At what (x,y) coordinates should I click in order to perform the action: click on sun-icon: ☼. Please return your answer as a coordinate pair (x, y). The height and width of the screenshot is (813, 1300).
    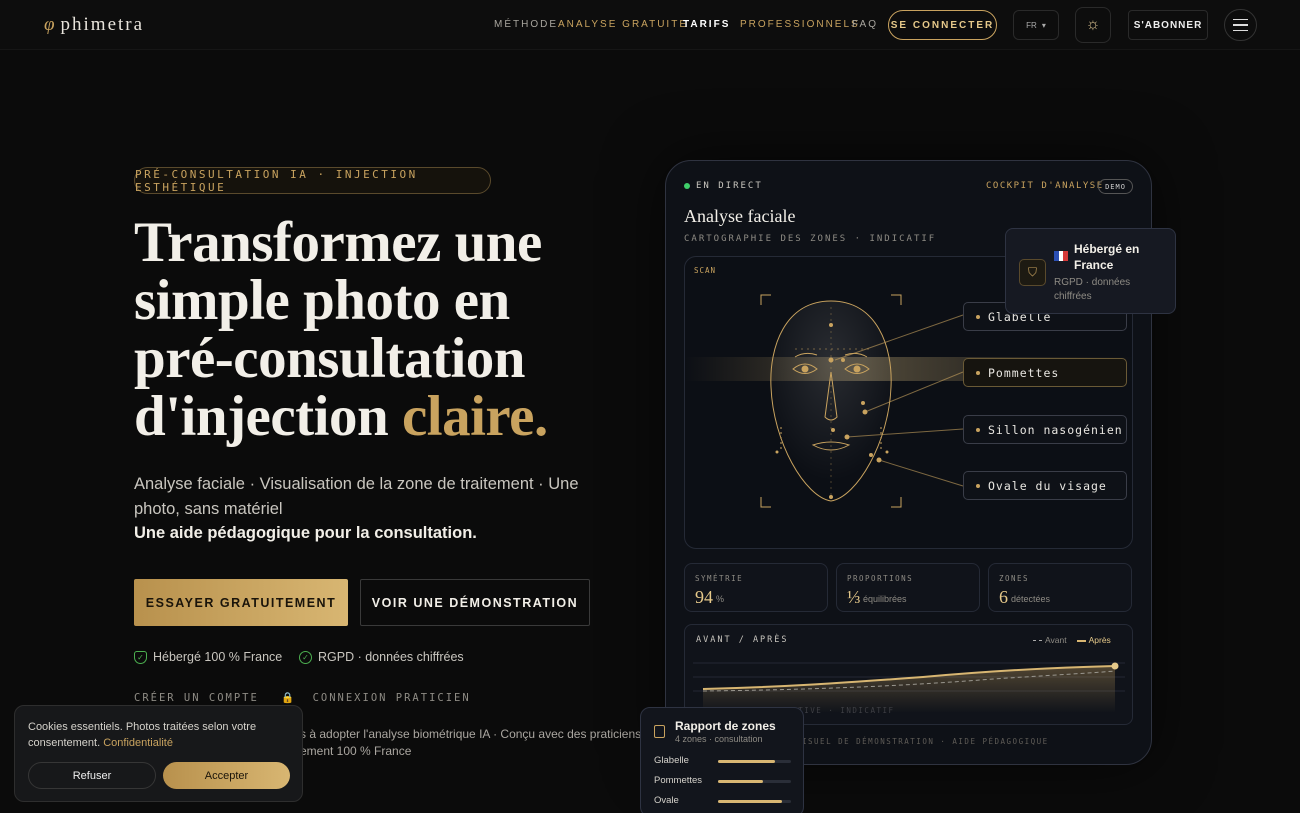
    Looking at the image, I should click on (1093, 24).